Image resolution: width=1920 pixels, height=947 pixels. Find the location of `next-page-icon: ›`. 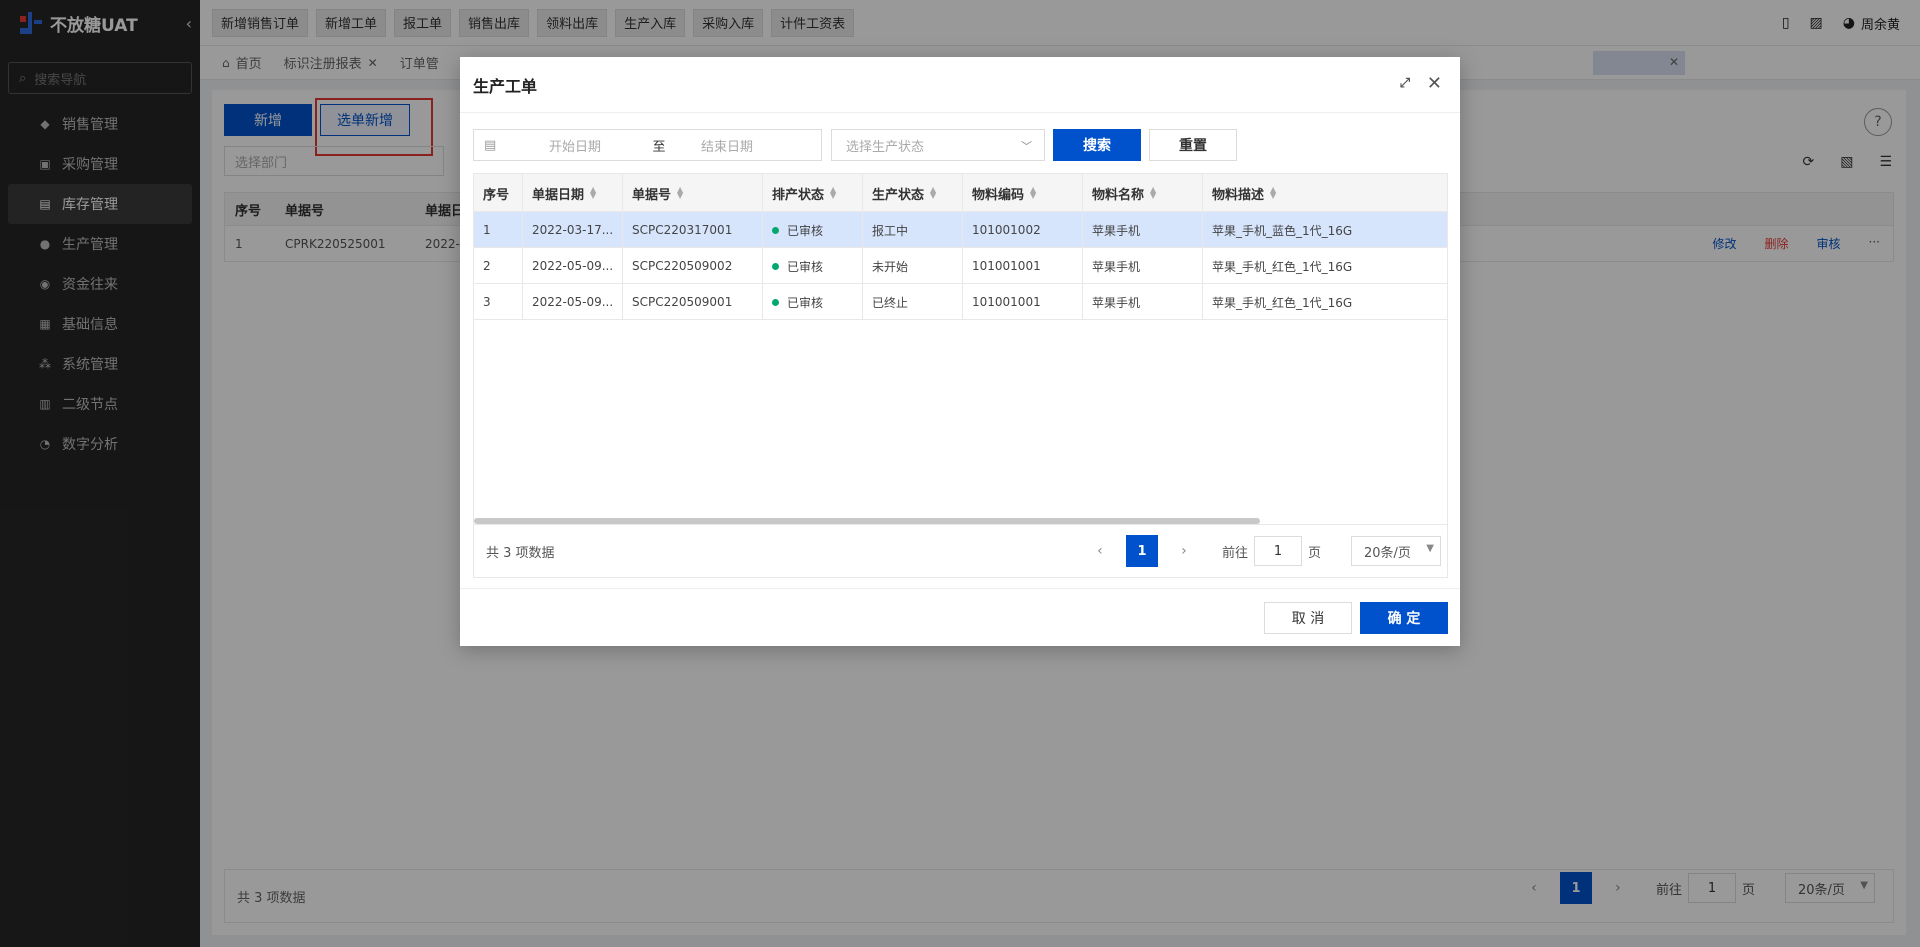

next-page-icon: › is located at coordinates (1184, 551).